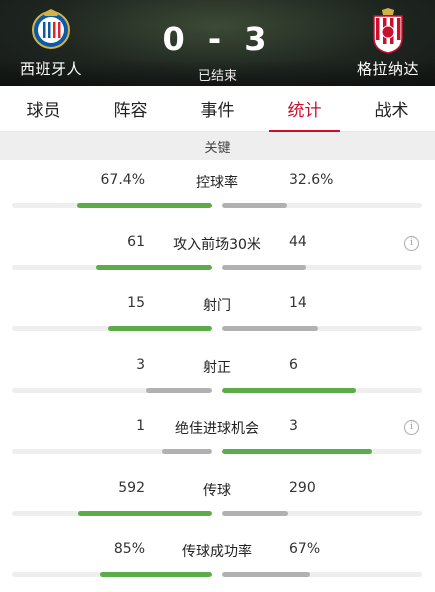 The width and height of the screenshot is (435, 592). What do you see at coordinates (130, 111) in the screenshot?
I see `tab-label: 阵容` at bounding box center [130, 111].